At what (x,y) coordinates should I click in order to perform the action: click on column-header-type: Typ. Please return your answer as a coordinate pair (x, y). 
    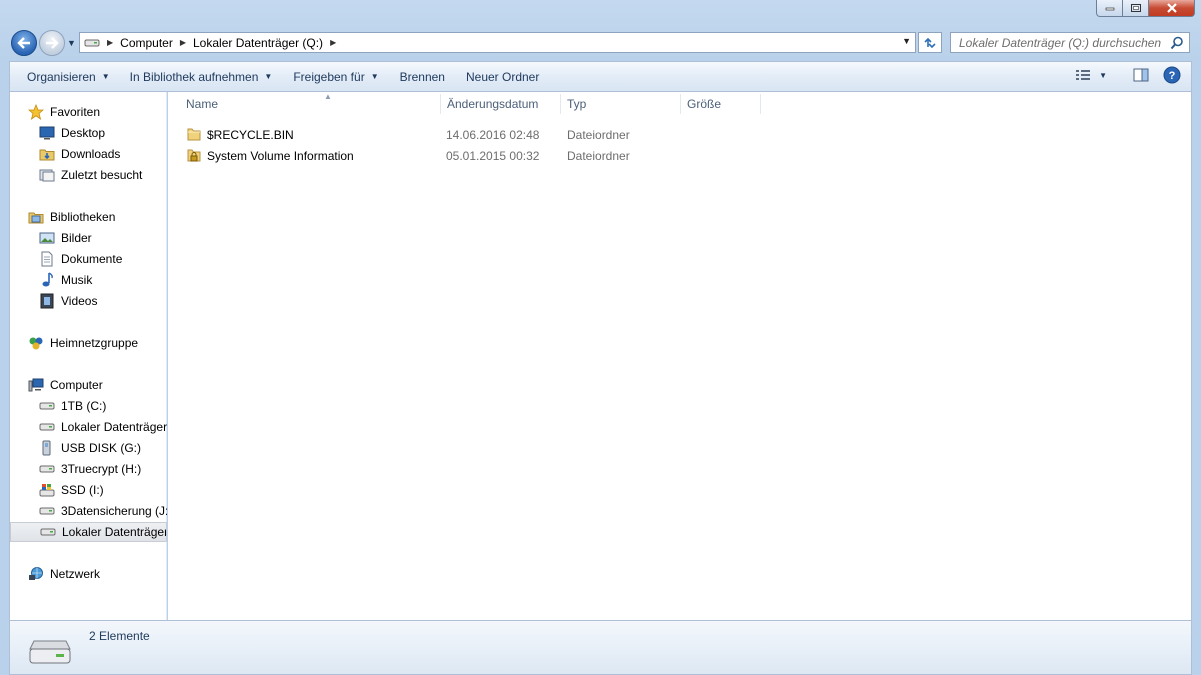
    Looking at the image, I should click on (623, 104).